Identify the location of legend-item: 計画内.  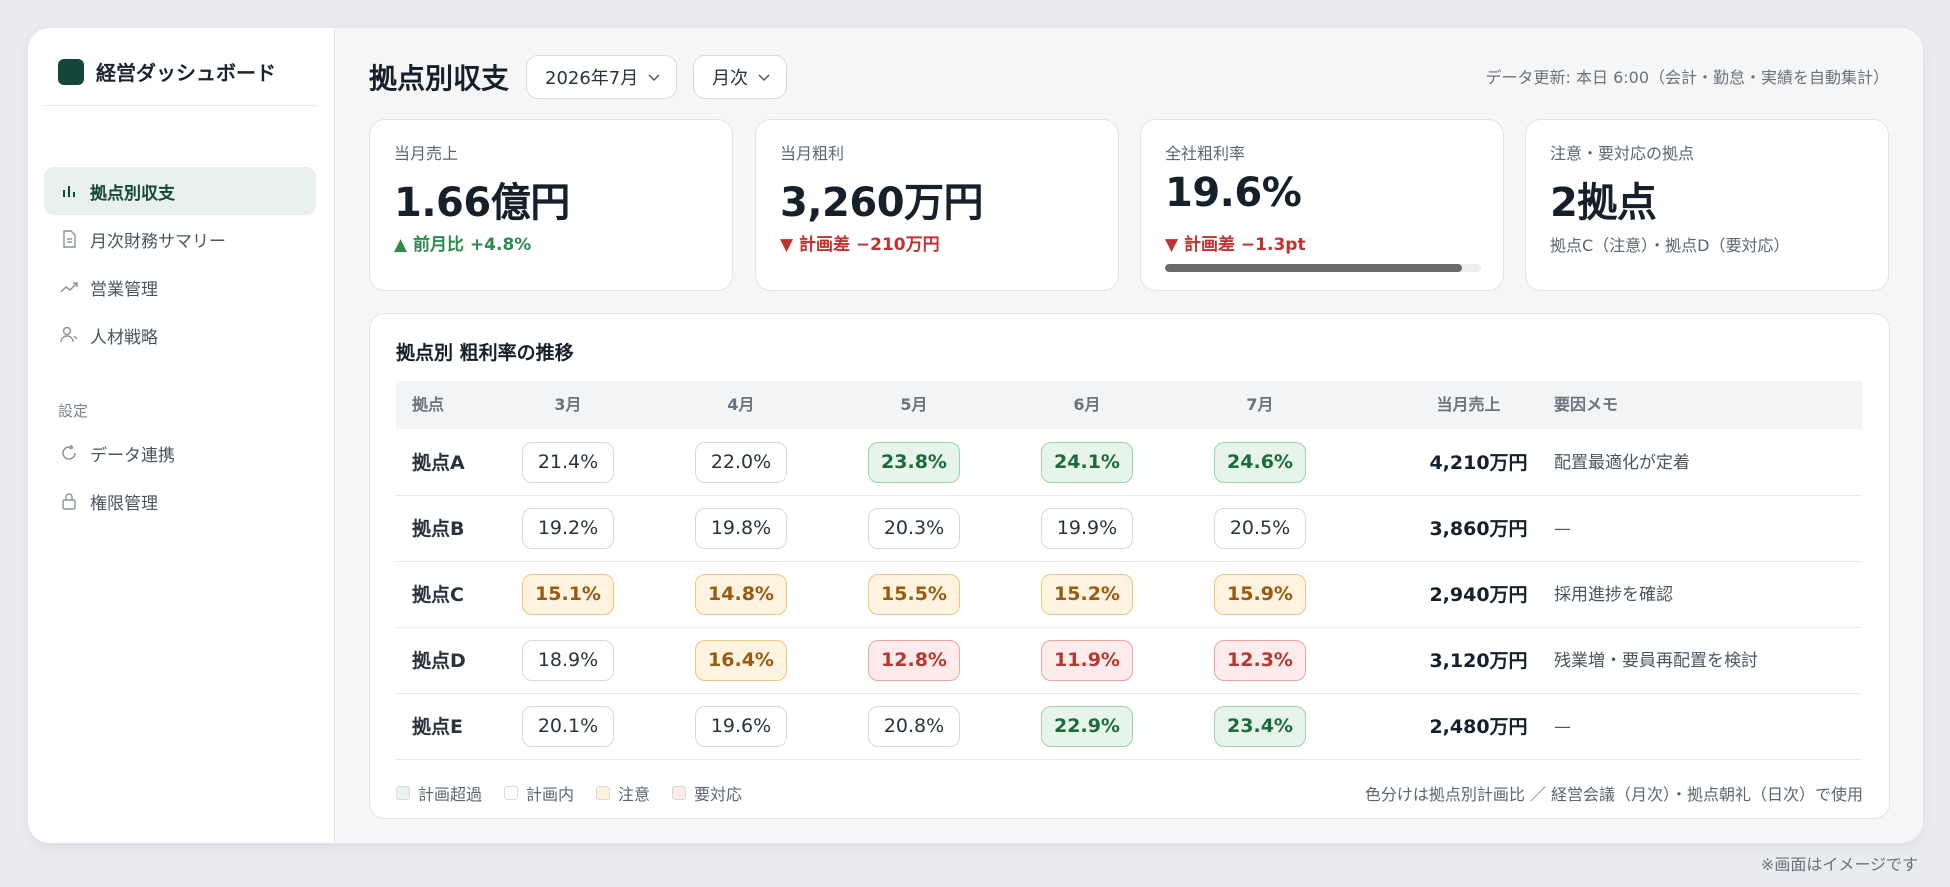
(539, 793).